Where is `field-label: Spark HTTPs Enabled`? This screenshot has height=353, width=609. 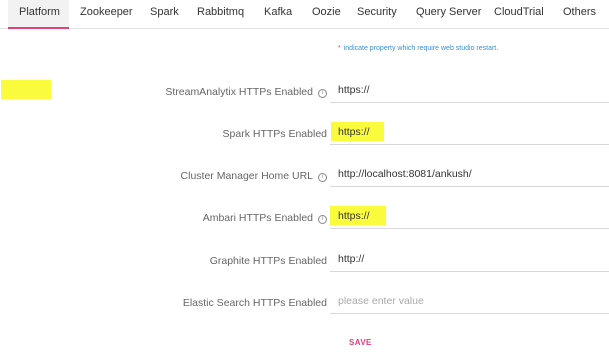
field-label: Spark HTTPs Enabled is located at coordinates (274, 134).